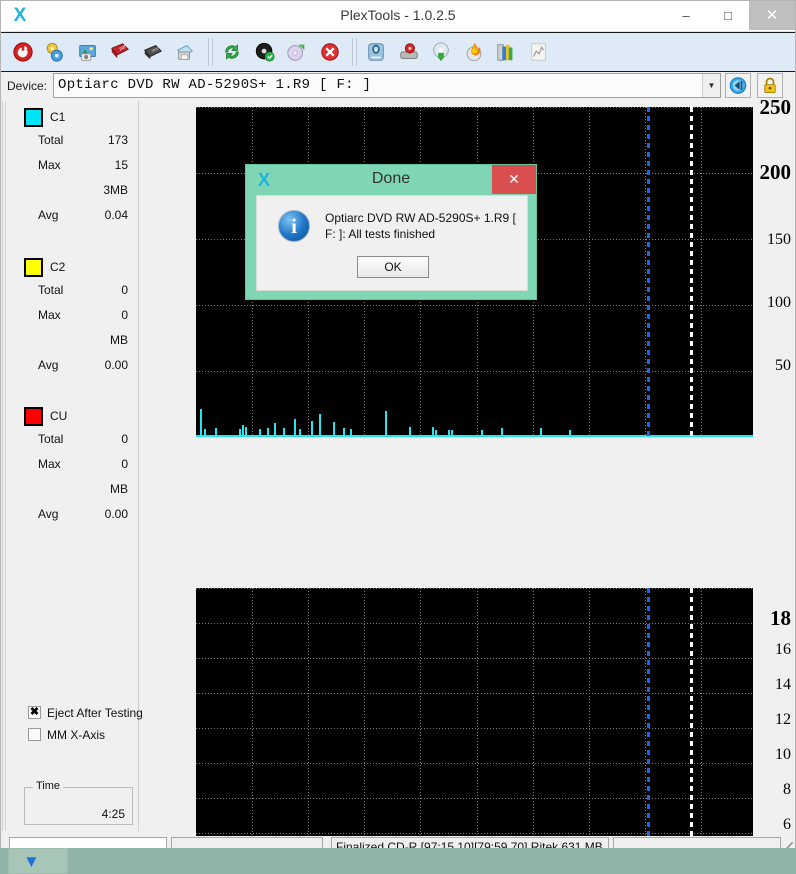 The height and width of the screenshot is (874, 796). I want to click on disc-eject-icon, so click(297, 52).